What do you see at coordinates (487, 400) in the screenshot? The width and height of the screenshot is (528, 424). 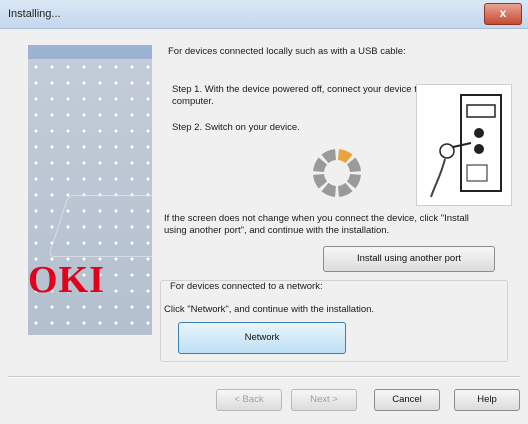 I see `help-button: Help` at bounding box center [487, 400].